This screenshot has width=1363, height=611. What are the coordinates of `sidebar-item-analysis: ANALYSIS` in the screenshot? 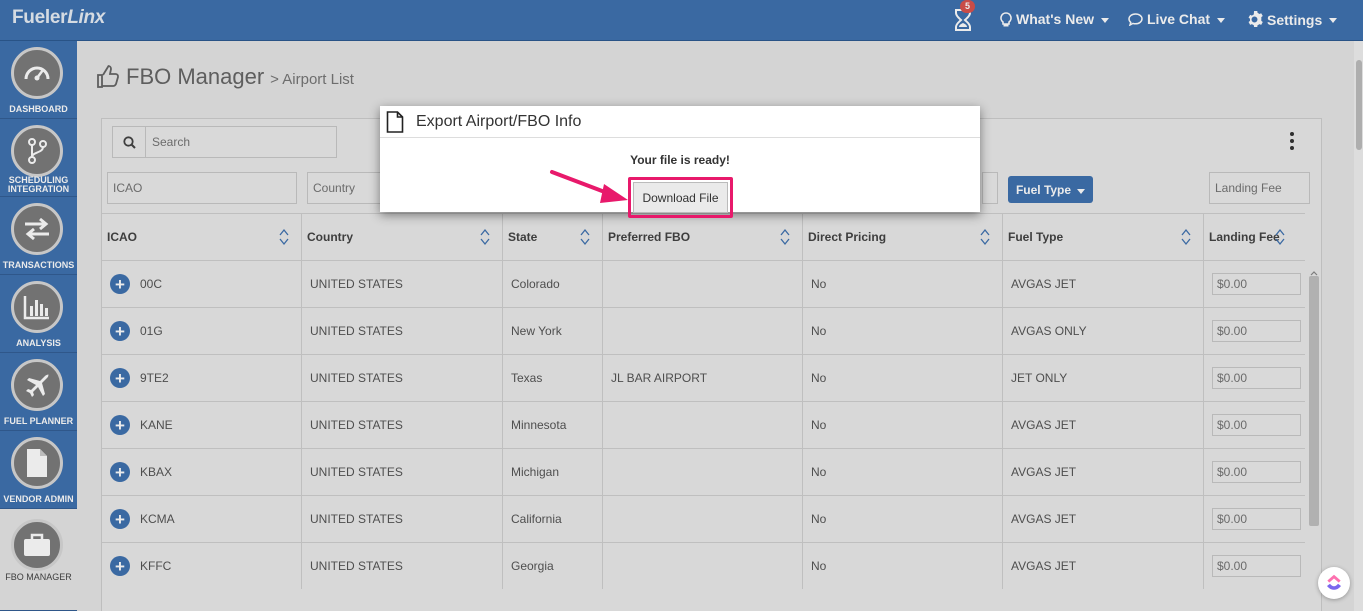 It's located at (38, 314).